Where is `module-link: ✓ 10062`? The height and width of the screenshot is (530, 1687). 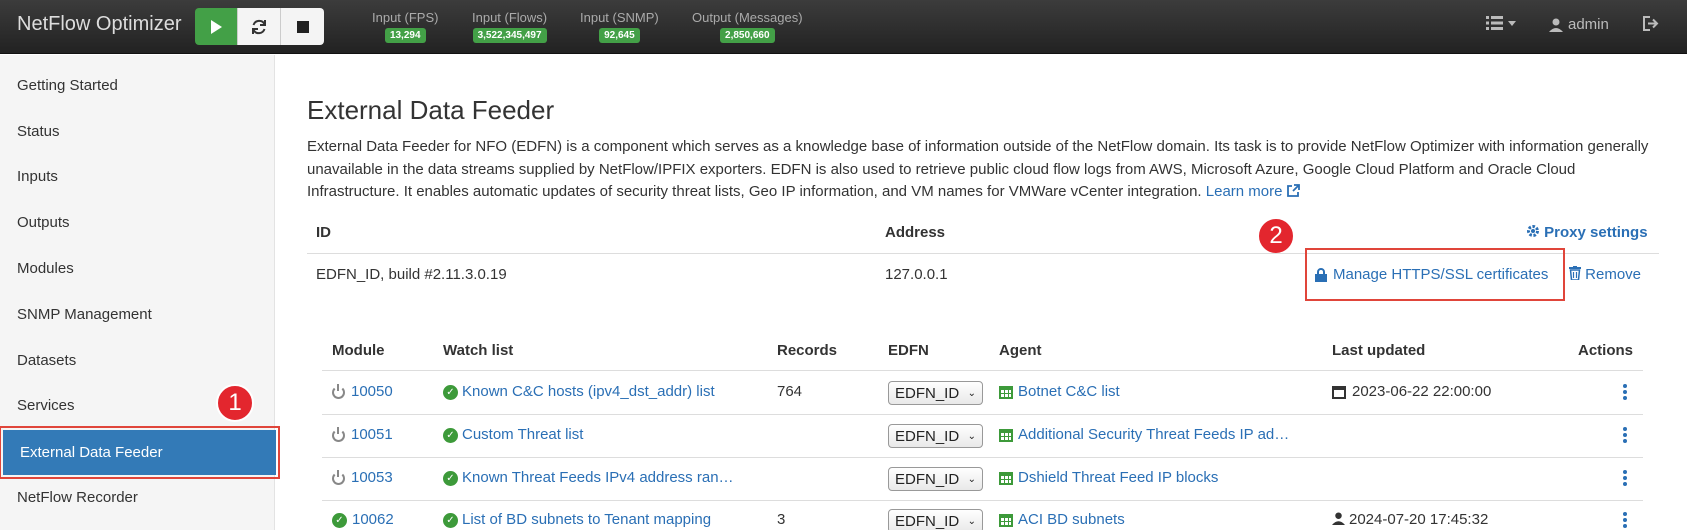
module-link: ✓ 10062 is located at coordinates (363, 519).